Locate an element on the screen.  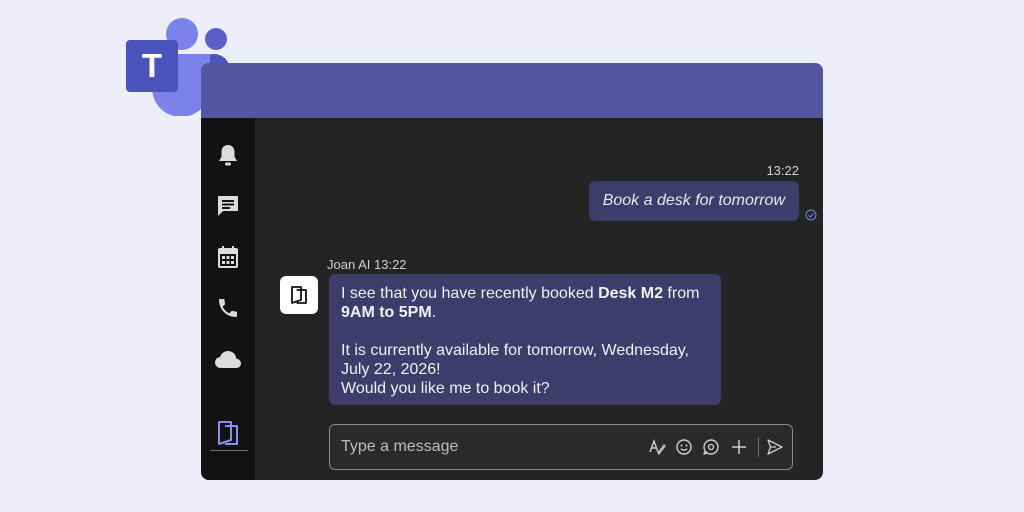
joan-app-icon is located at coordinates (228, 433).